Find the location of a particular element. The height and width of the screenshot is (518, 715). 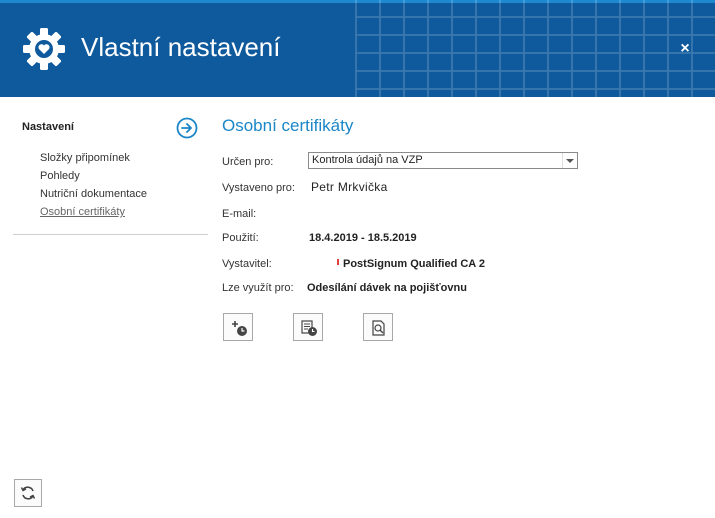

gear-heart-icon is located at coordinates (44, 49).